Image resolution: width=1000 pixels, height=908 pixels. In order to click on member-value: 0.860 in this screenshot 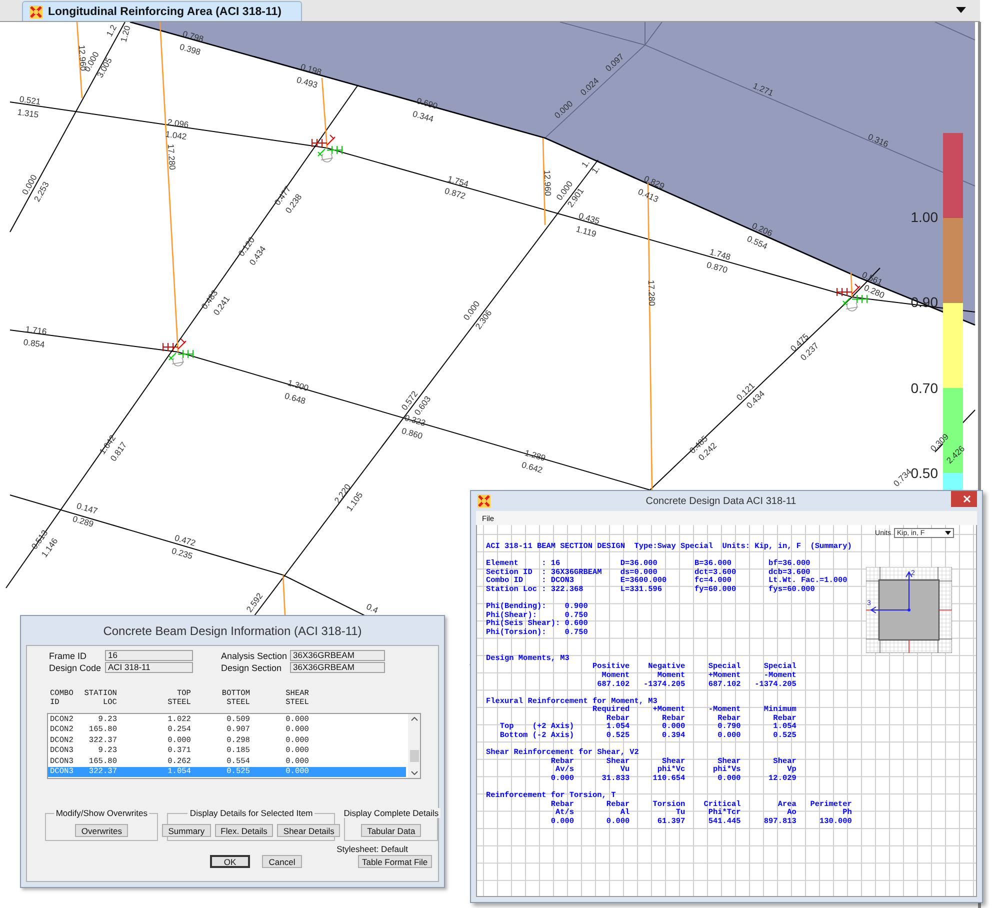, I will do `click(412, 434)`.